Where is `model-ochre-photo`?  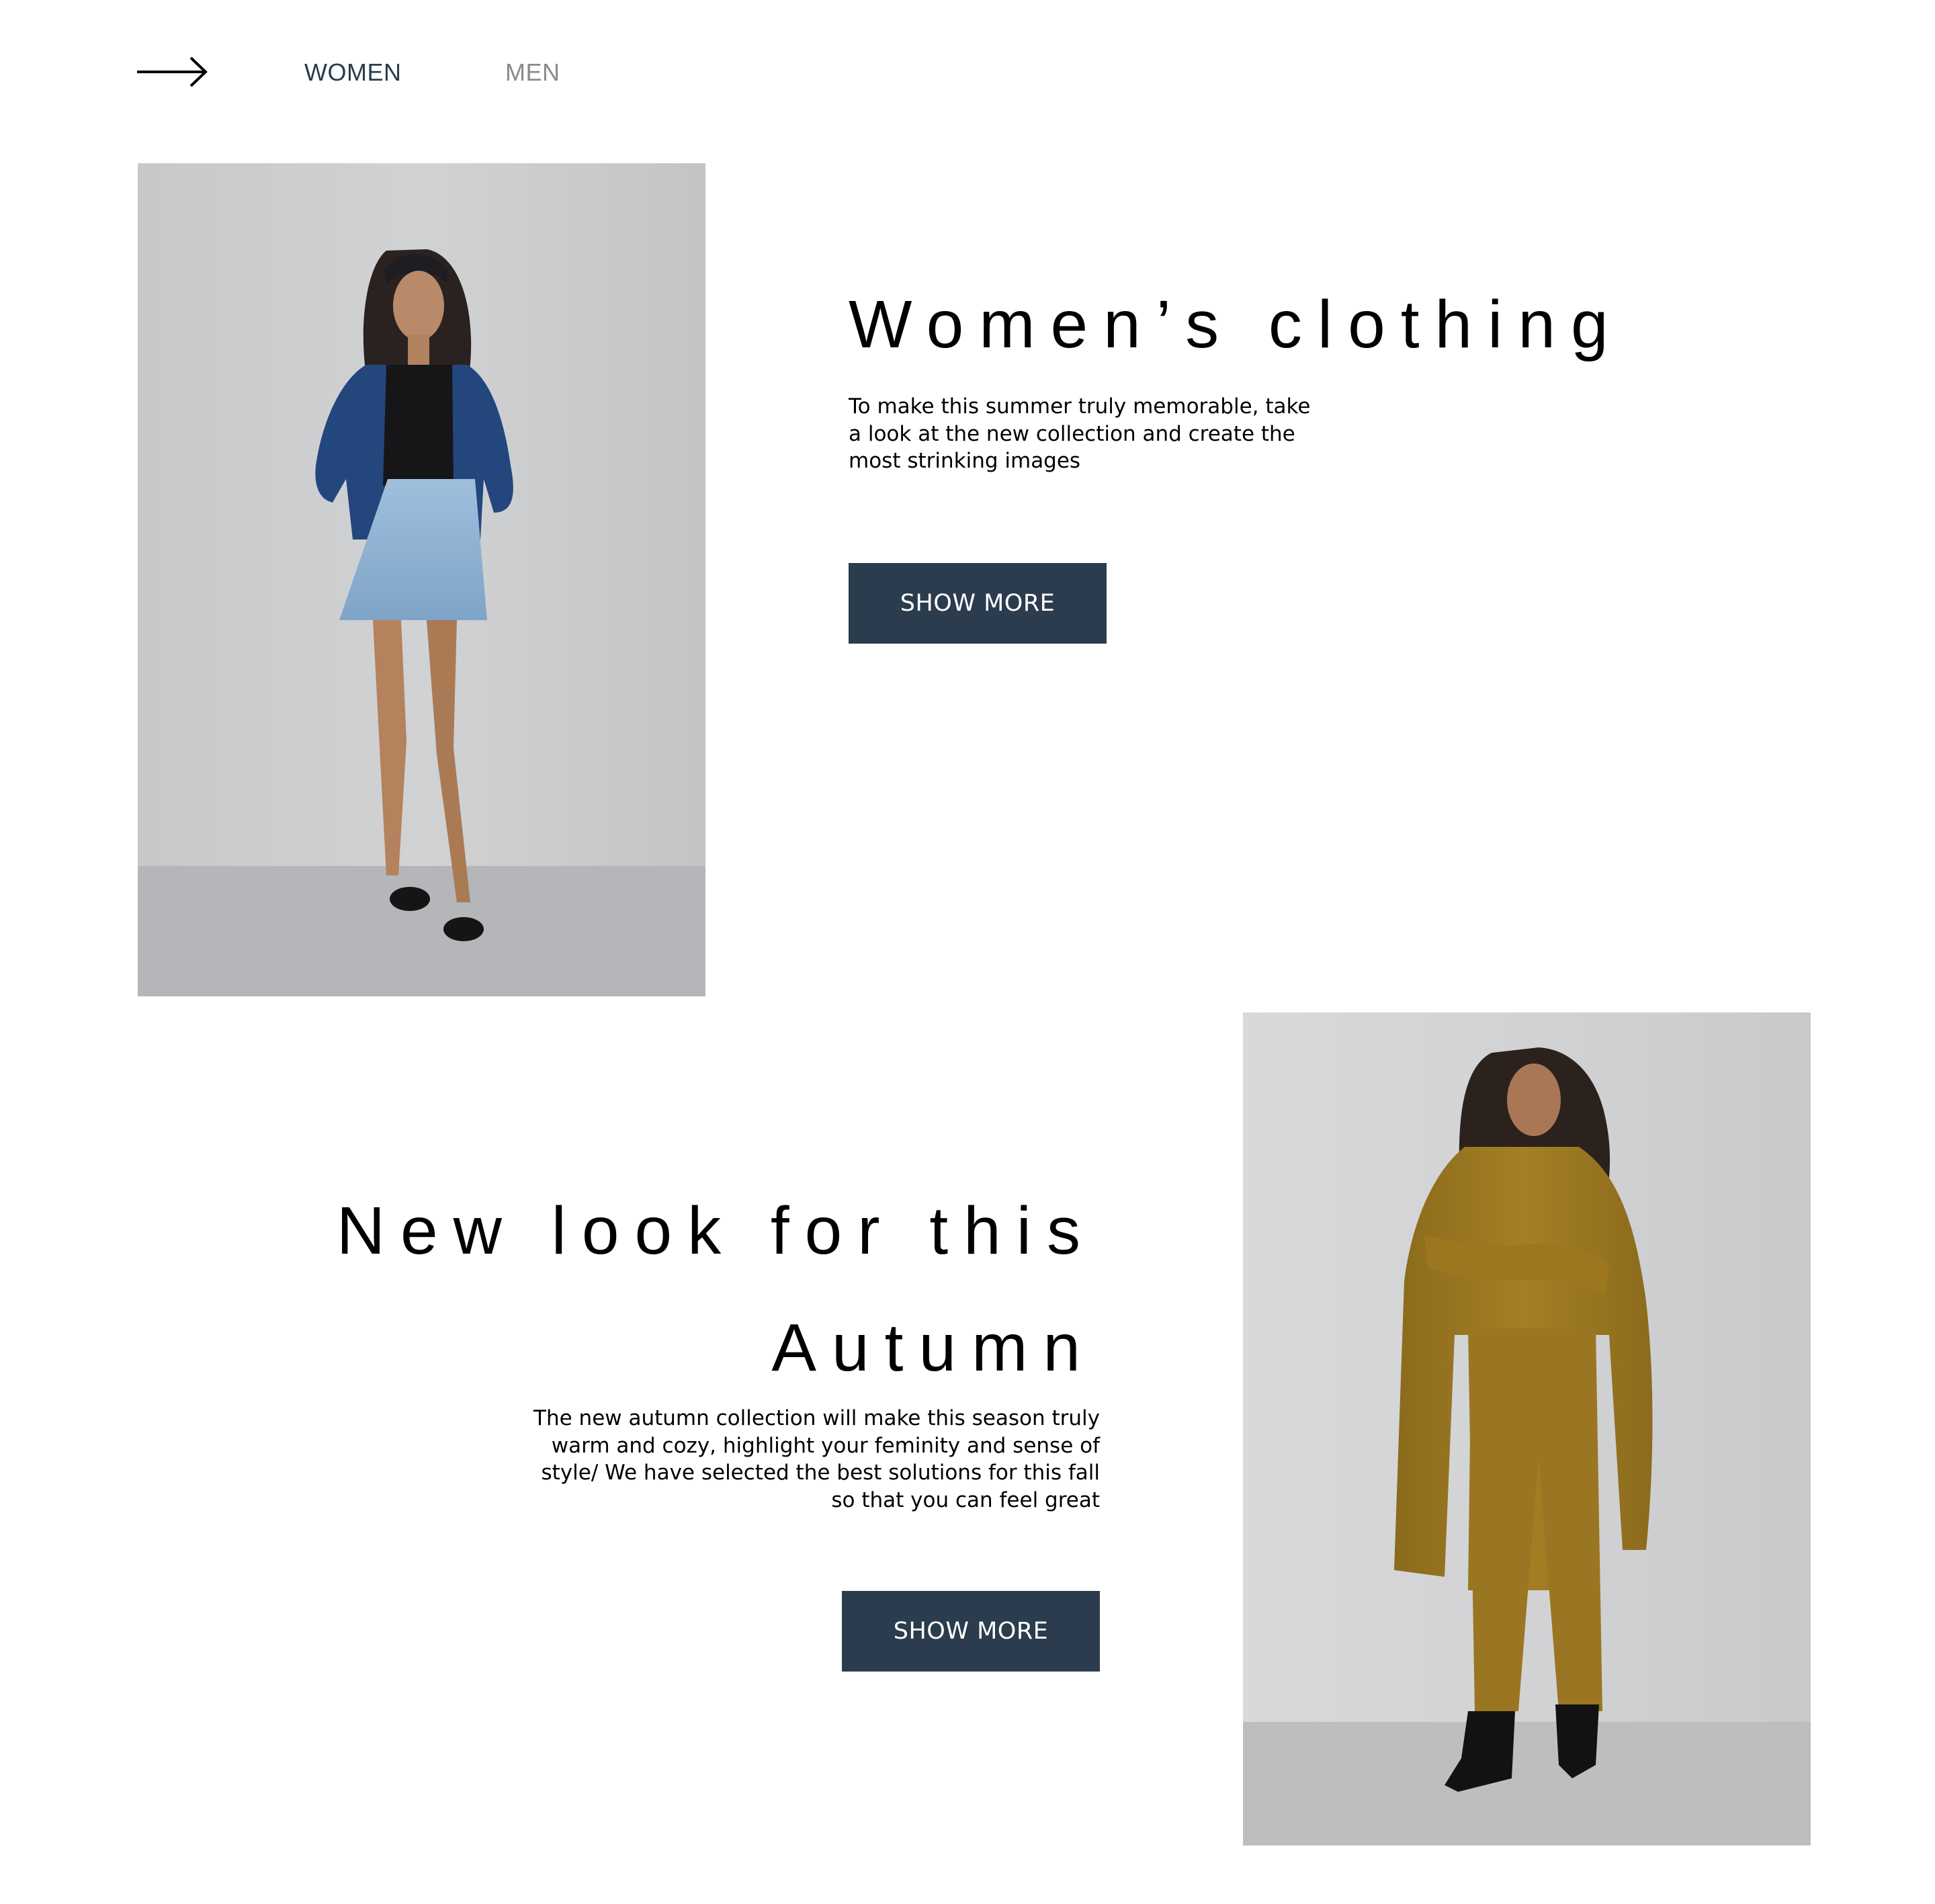 model-ochre-photo is located at coordinates (1527, 1429).